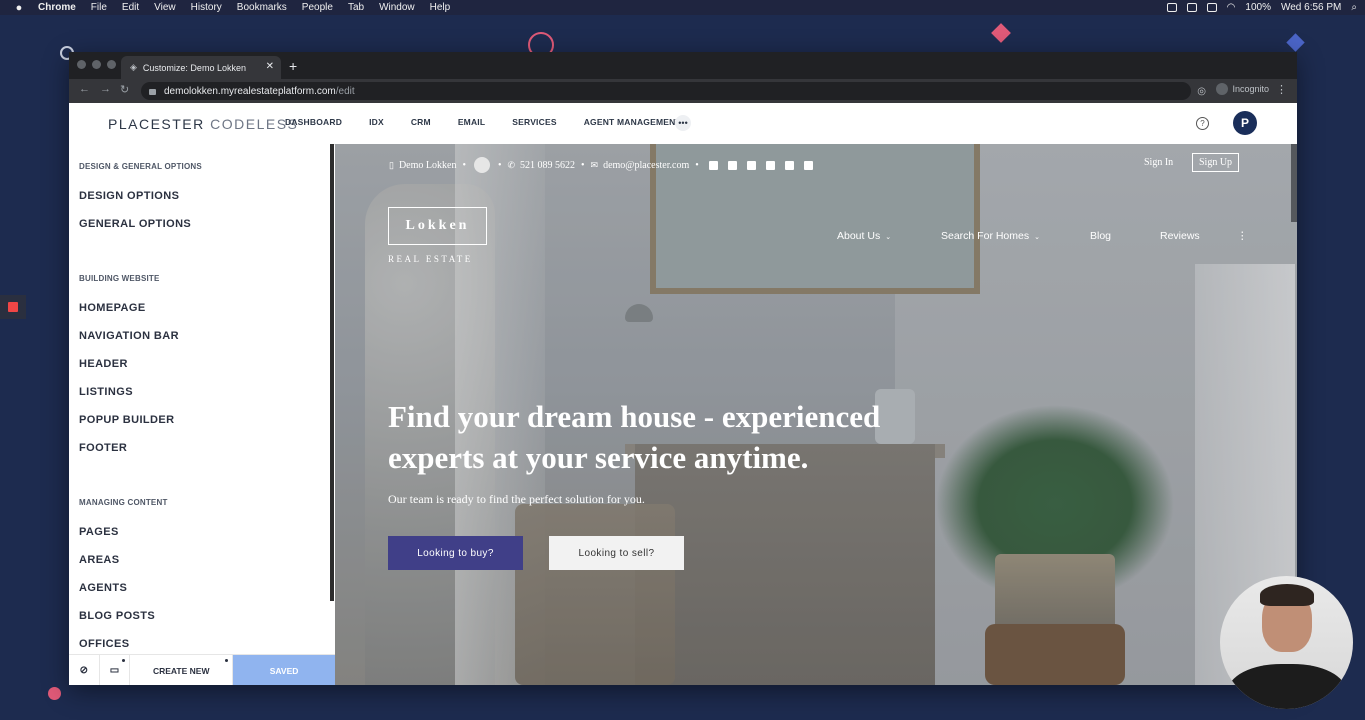  What do you see at coordinates (1201, 91) in the screenshot?
I see `eye-off-icon: ◎` at bounding box center [1201, 91].